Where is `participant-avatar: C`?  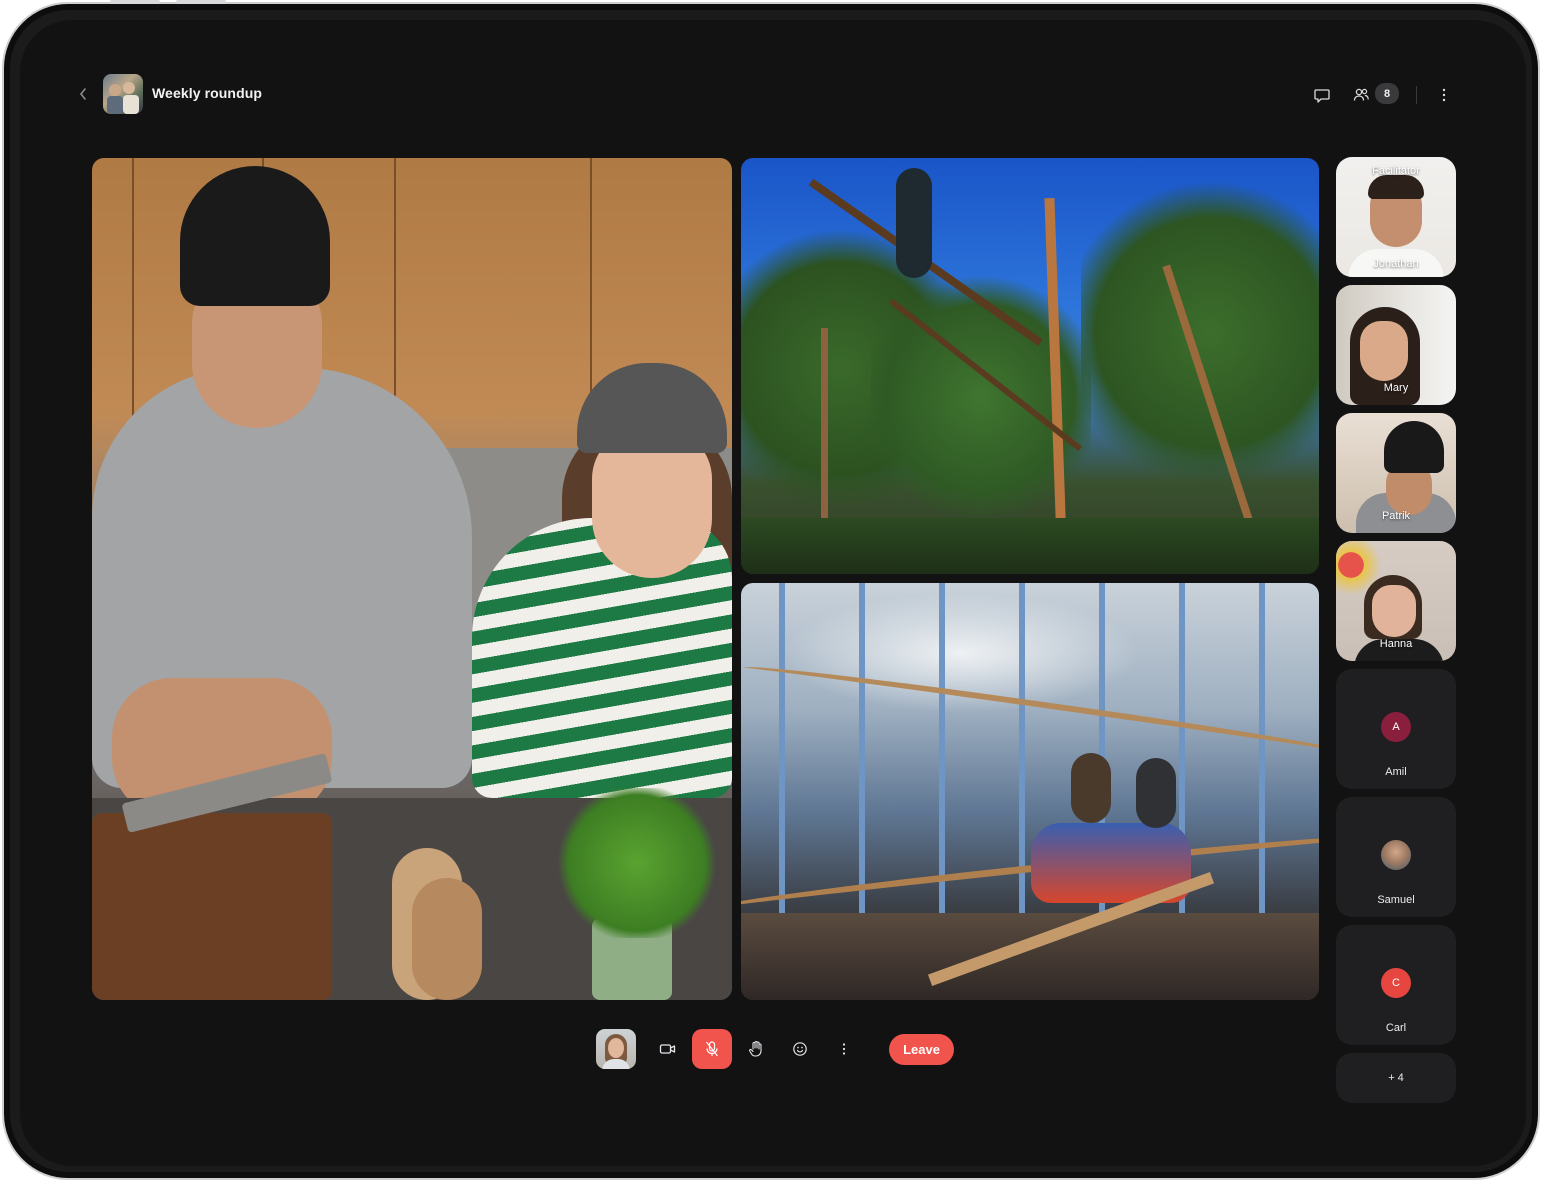
participant-avatar: C is located at coordinates (1396, 983).